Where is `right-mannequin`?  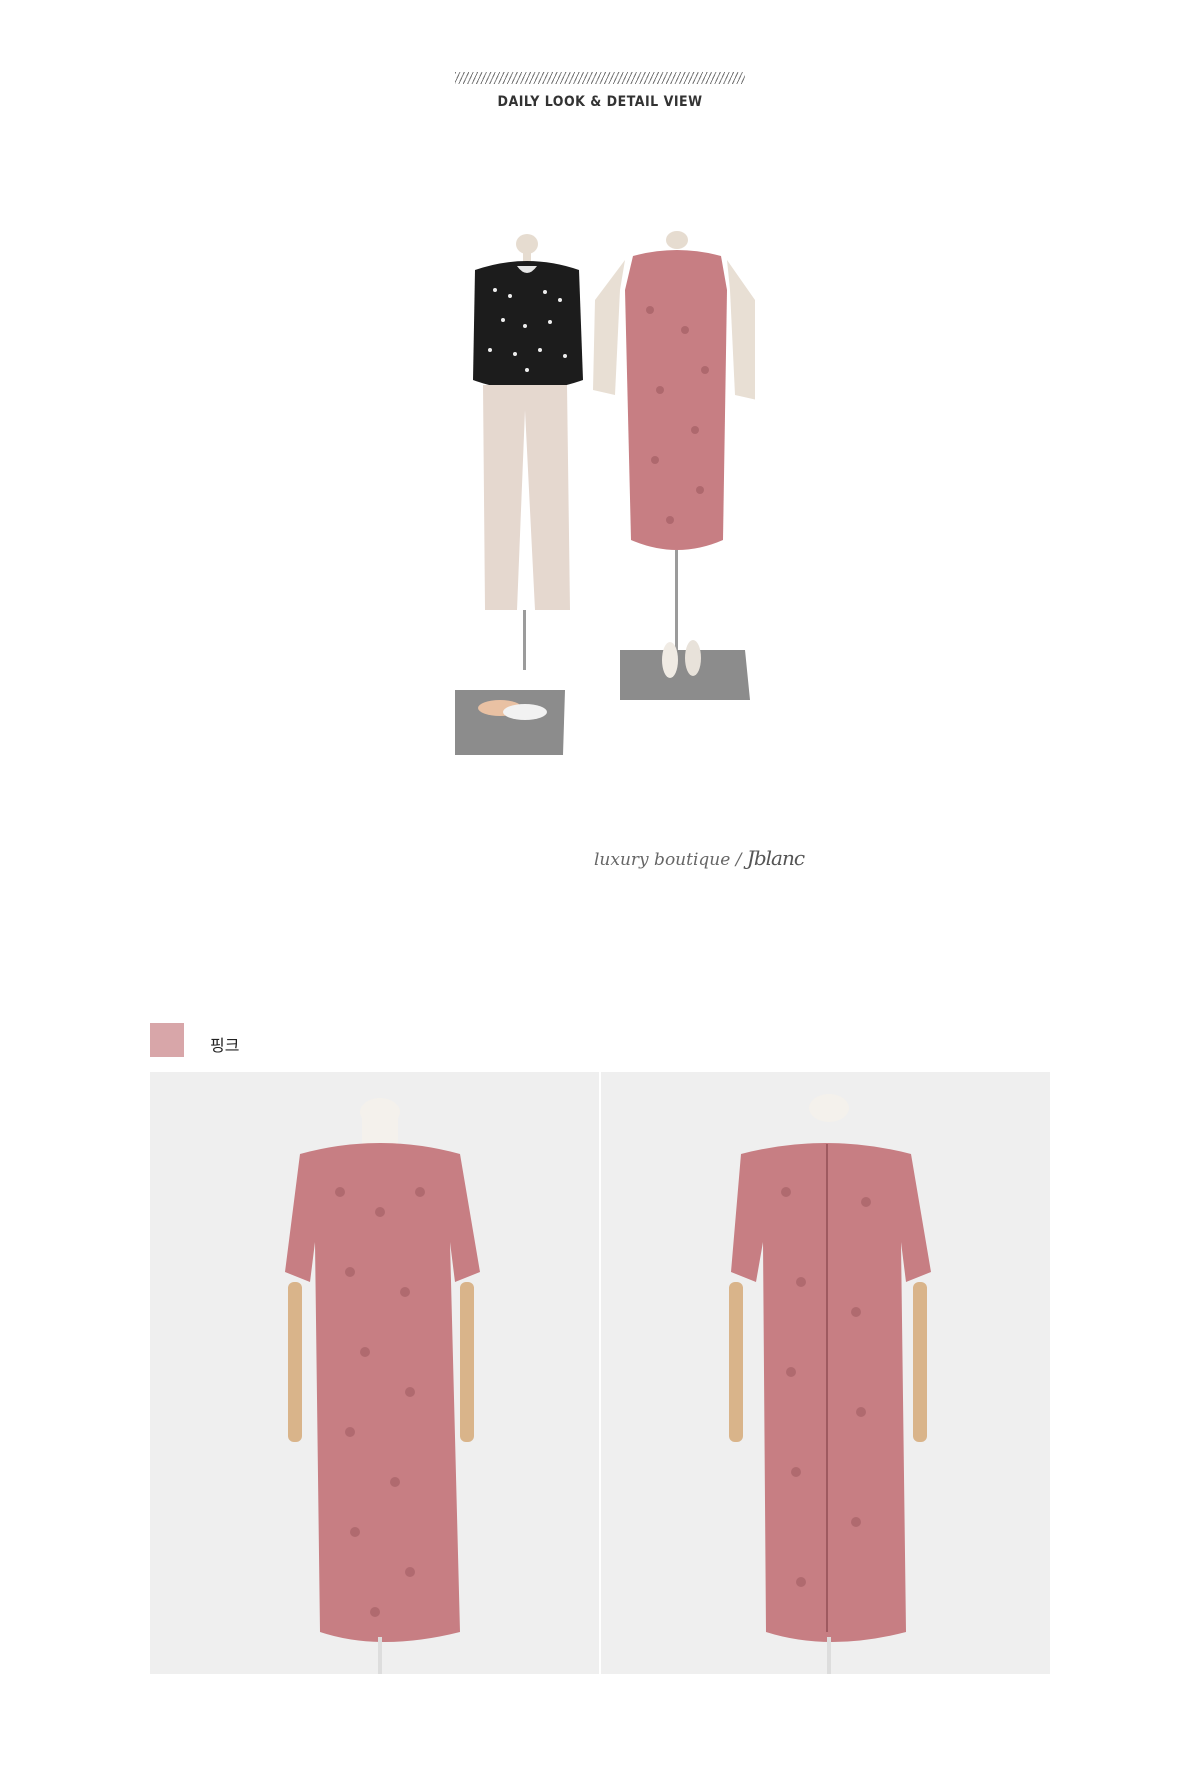
right-mannequin is located at coordinates (675, 465).